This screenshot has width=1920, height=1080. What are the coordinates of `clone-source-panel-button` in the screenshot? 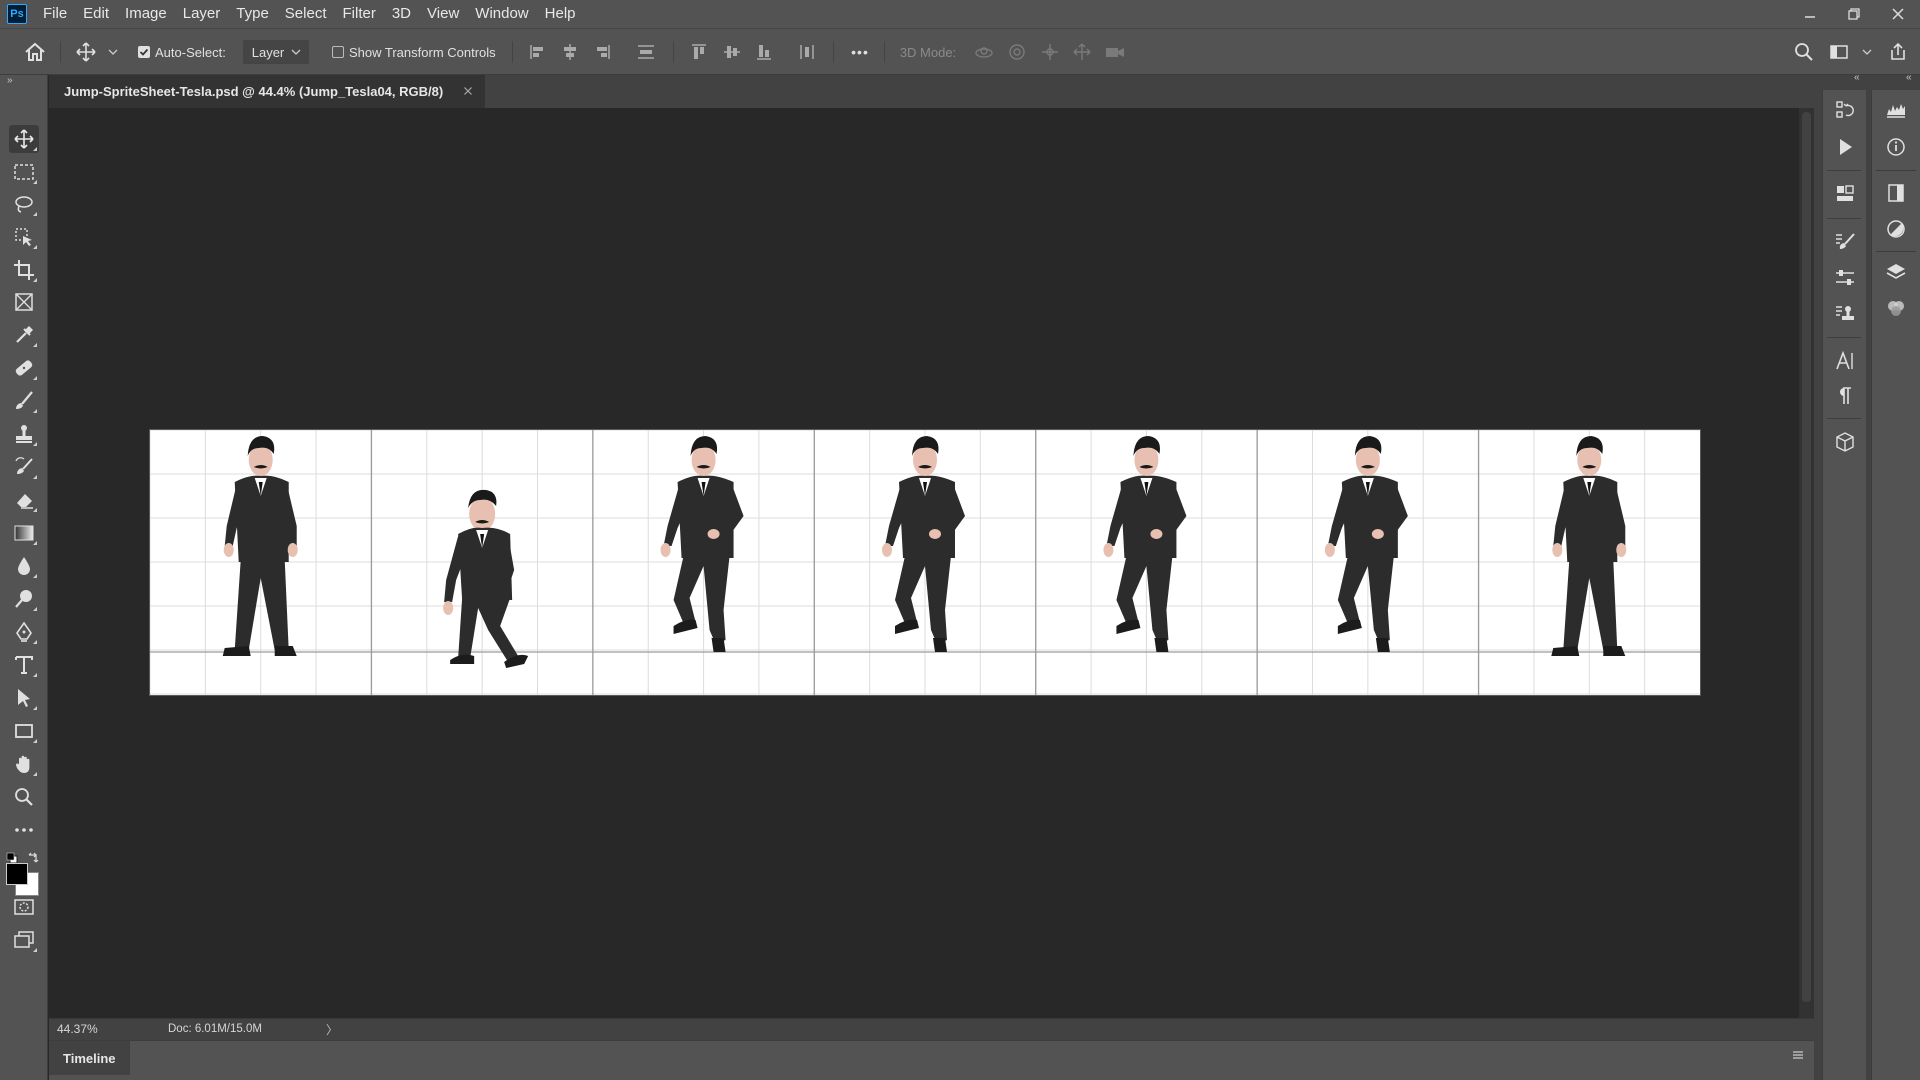 It's located at (1845, 314).